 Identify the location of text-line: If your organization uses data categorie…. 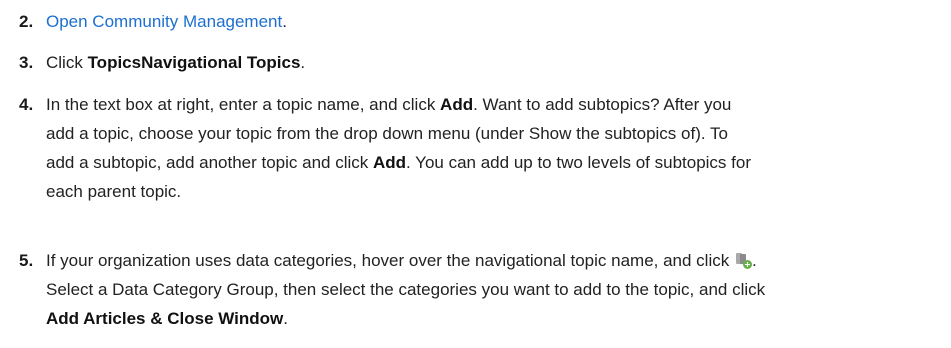
(498, 260).